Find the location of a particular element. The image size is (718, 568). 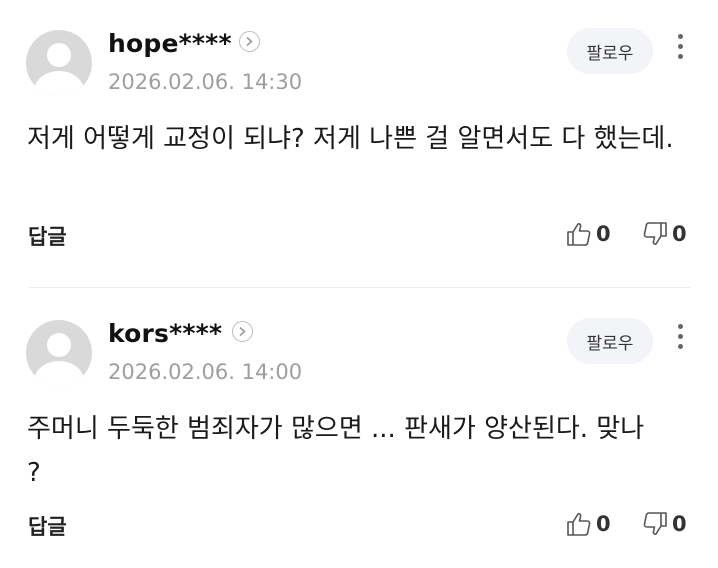

comment-text: 저게 어떻게 교정이 되냐? 저게 나쁜 걸 알면서도 다 했는데. is located at coordinates (350, 139).